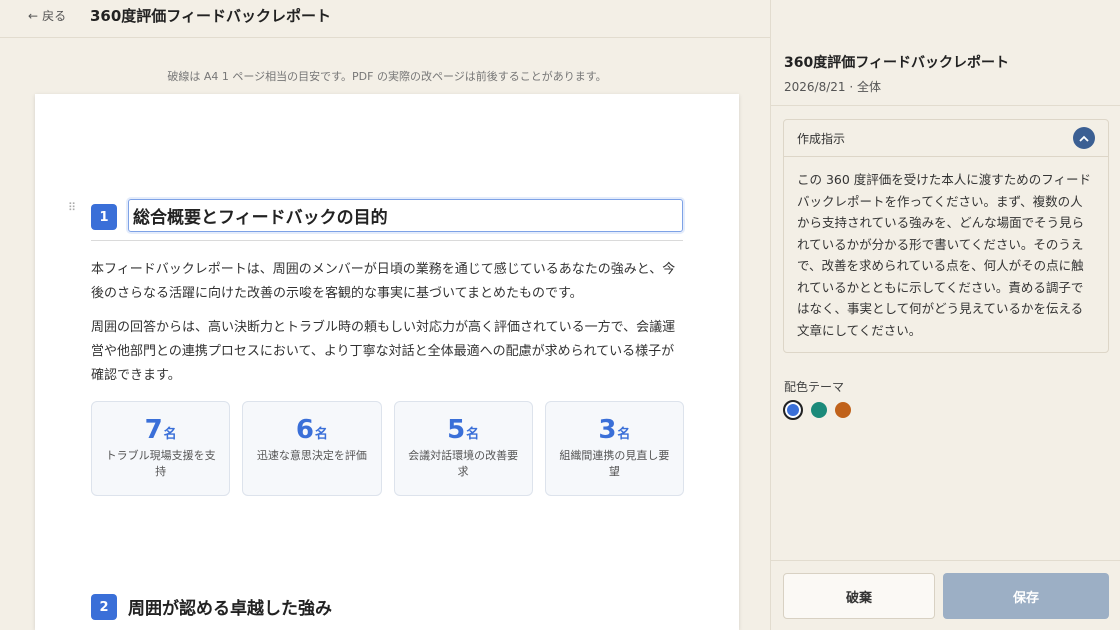 The image size is (1120, 630). Describe the element at coordinates (945, 72) in the screenshot. I see `panel-header: 360度評価フィードバックレポート 2026/8/21 · 全体` at that location.